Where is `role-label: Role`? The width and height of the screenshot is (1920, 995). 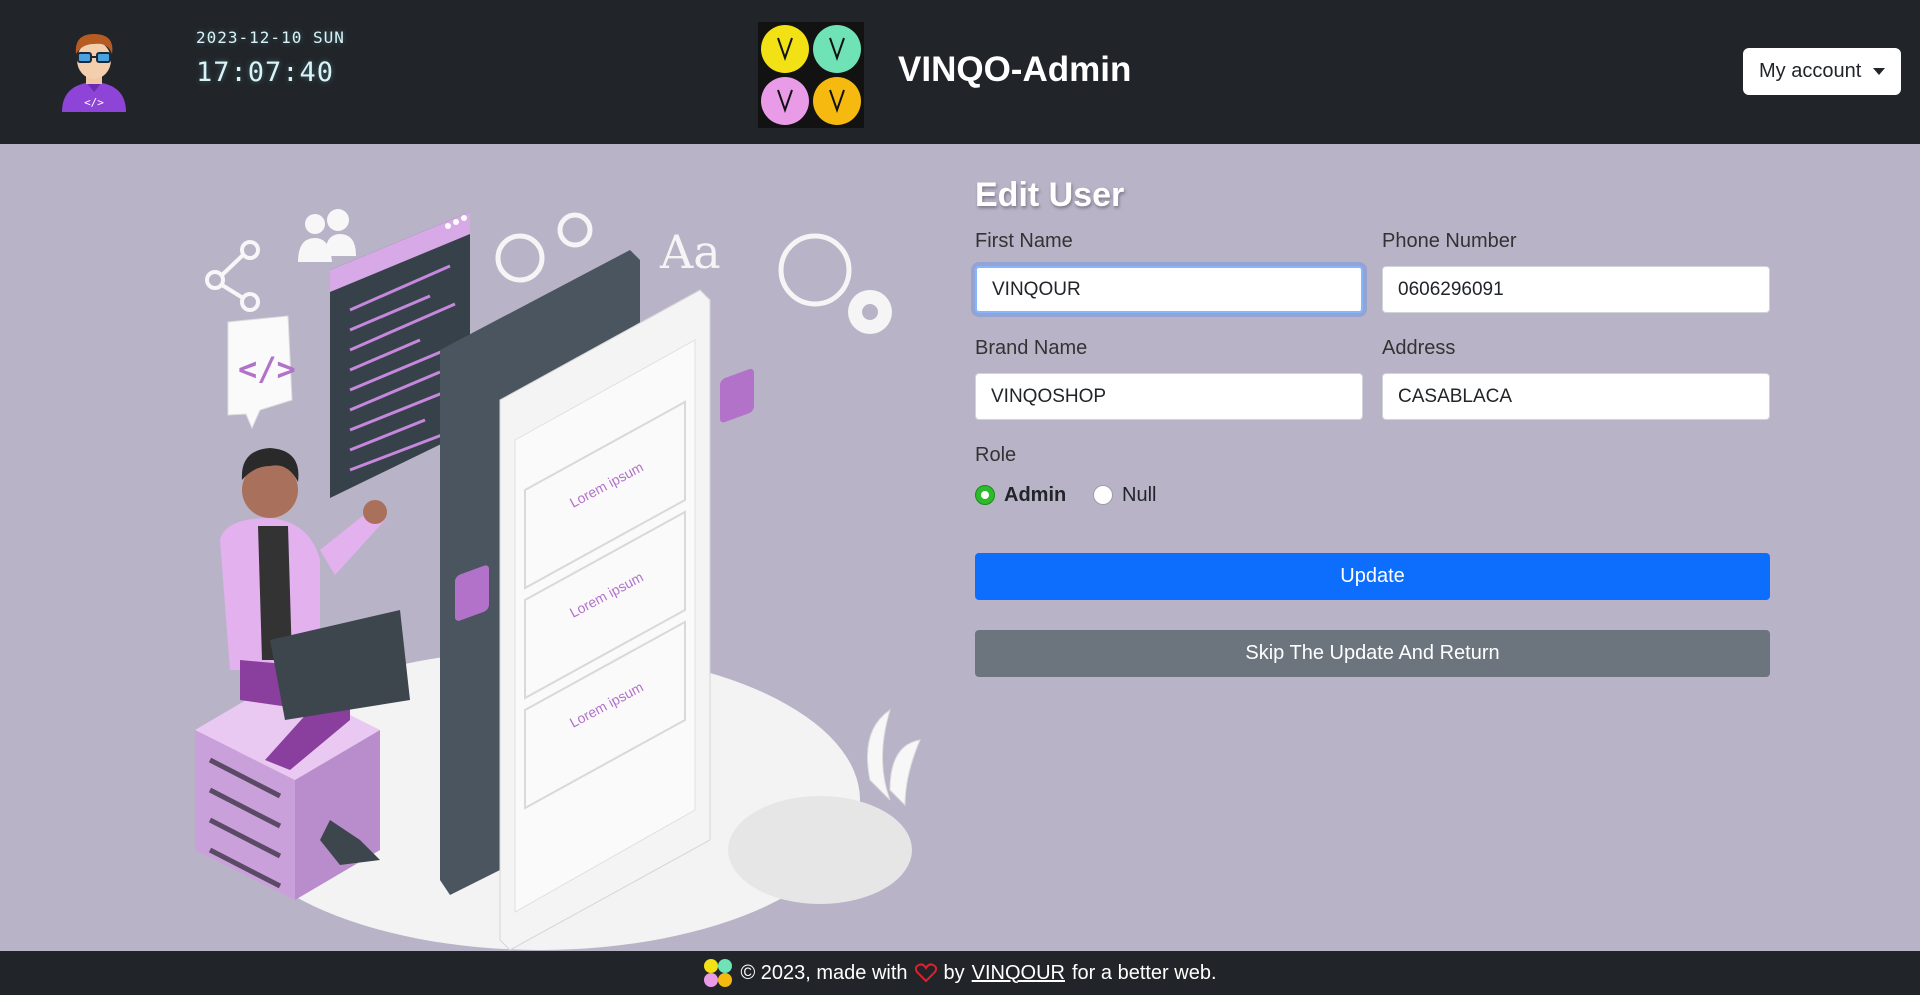
role-label: Role is located at coordinates (996, 455).